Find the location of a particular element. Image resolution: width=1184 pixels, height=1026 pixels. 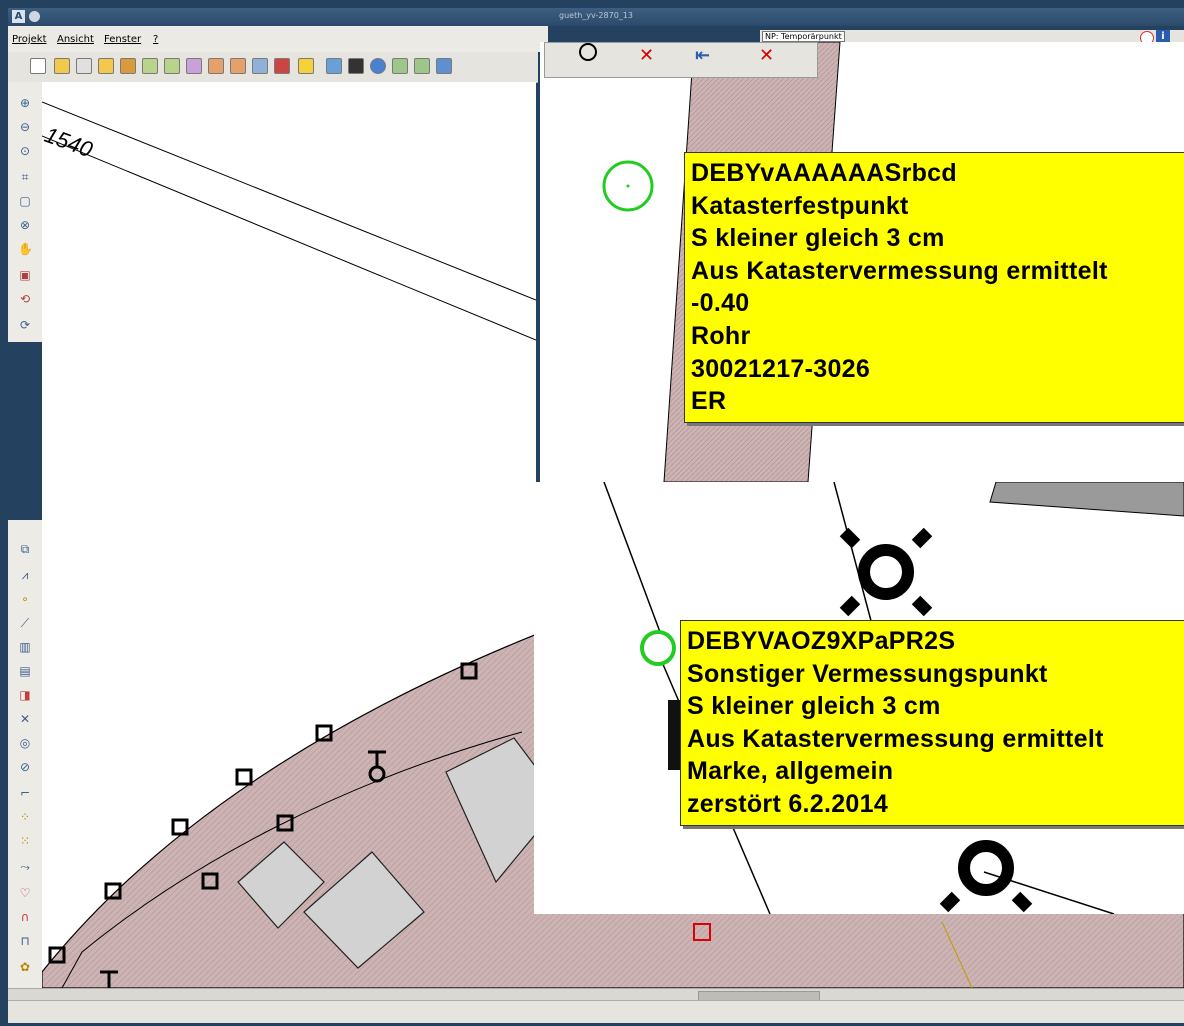

zoom-window-icon: ▢ is located at coordinates (25, 201).